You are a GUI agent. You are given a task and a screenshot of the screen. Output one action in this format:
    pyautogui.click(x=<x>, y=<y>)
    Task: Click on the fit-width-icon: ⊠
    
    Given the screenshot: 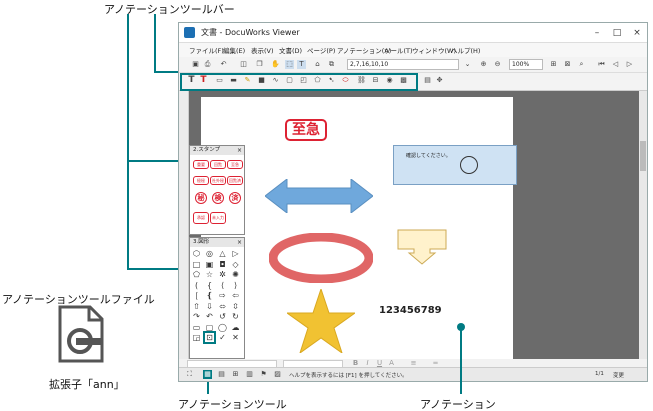 What is the action you would take?
    pyautogui.click(x=567, y=64)
    